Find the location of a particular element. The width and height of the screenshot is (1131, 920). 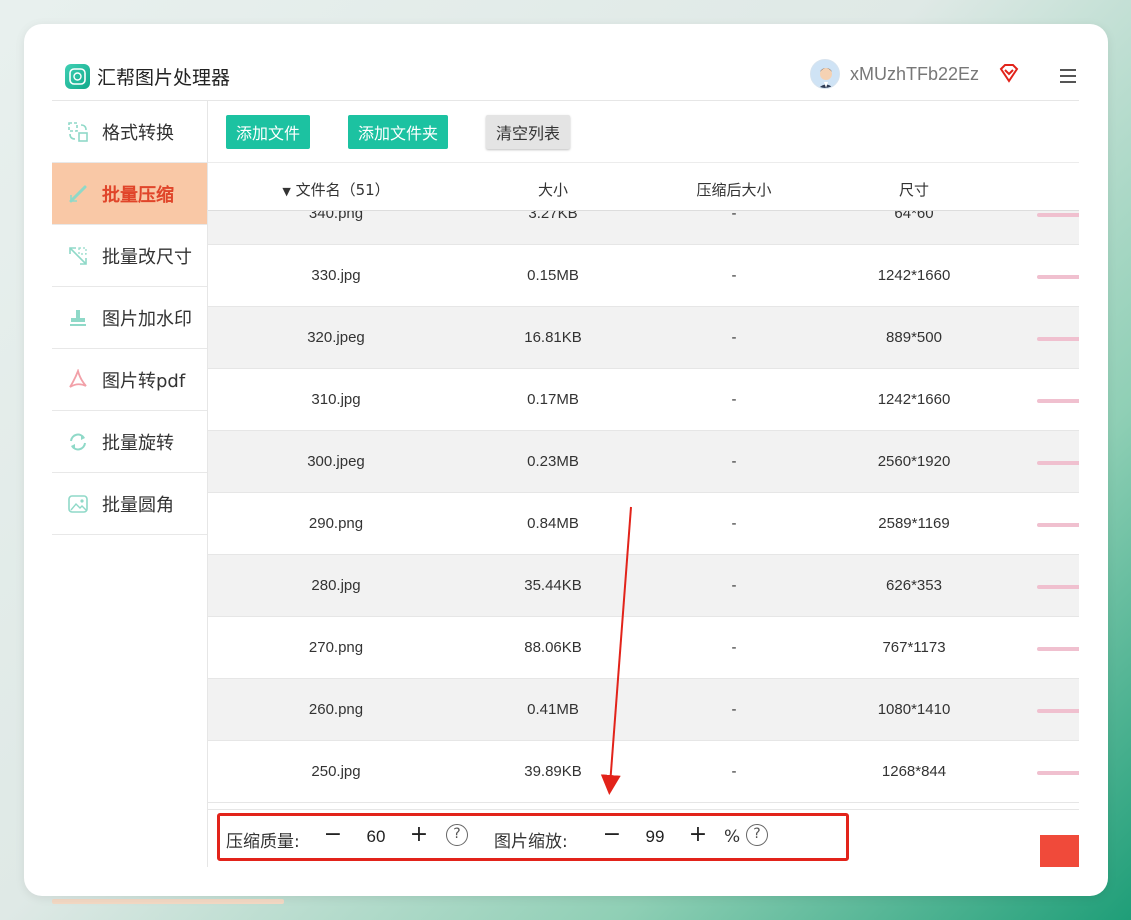

clear-list-button: 清空列表 is located at coordinates (528, 132).